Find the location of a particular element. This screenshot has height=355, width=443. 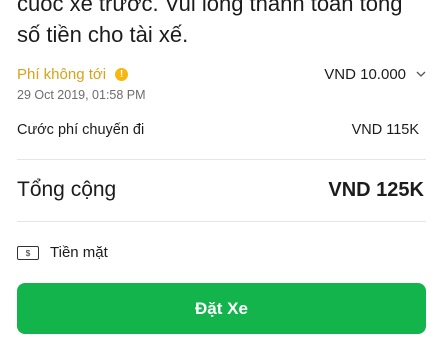

no-show-fee-label-group: Phí không tới ! is located at coordinates (73, 74).